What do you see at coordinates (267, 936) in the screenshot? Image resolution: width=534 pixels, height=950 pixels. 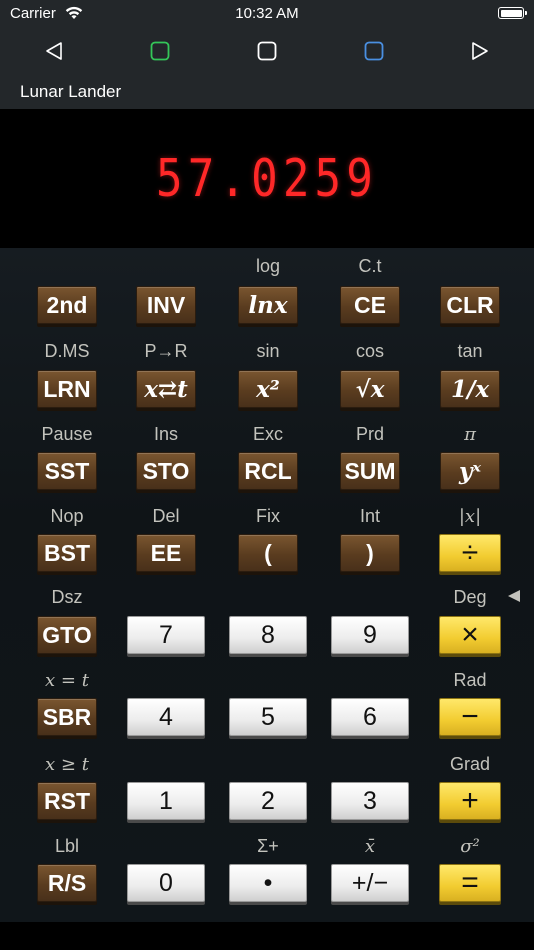 I see `bottom-bar` at bounding box center [267, 936].